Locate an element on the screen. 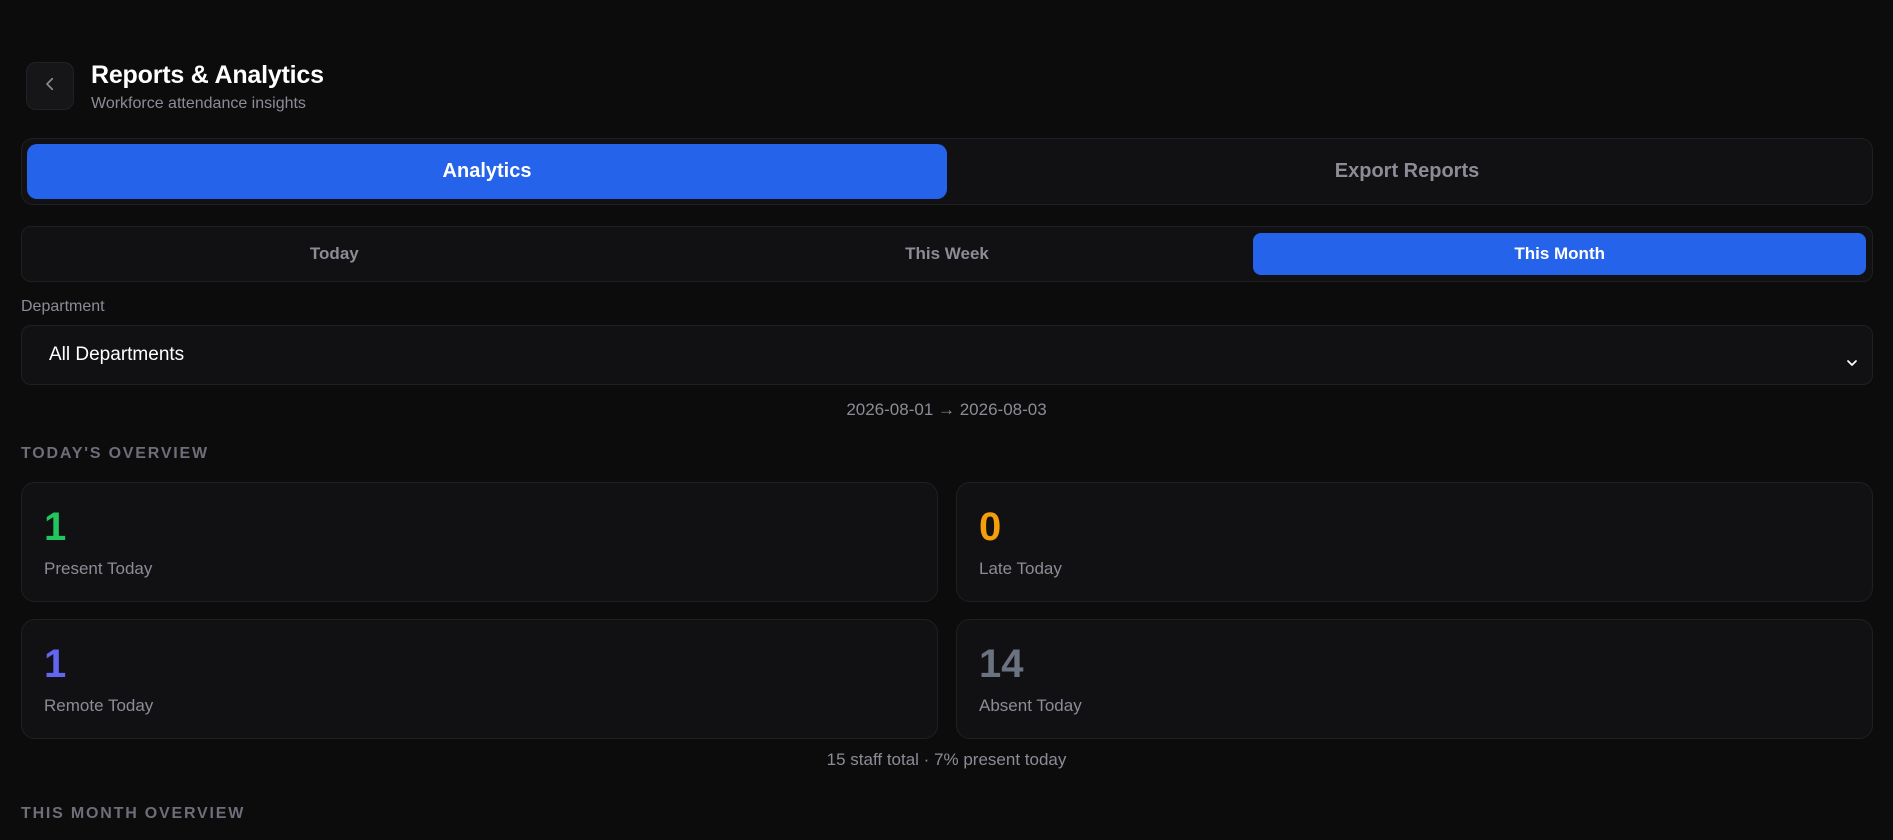 The height and width of the screenshot is (840, 1893). today-overview-heading: TODAY'S OVERVIEW is located at coordinates (115, 453).